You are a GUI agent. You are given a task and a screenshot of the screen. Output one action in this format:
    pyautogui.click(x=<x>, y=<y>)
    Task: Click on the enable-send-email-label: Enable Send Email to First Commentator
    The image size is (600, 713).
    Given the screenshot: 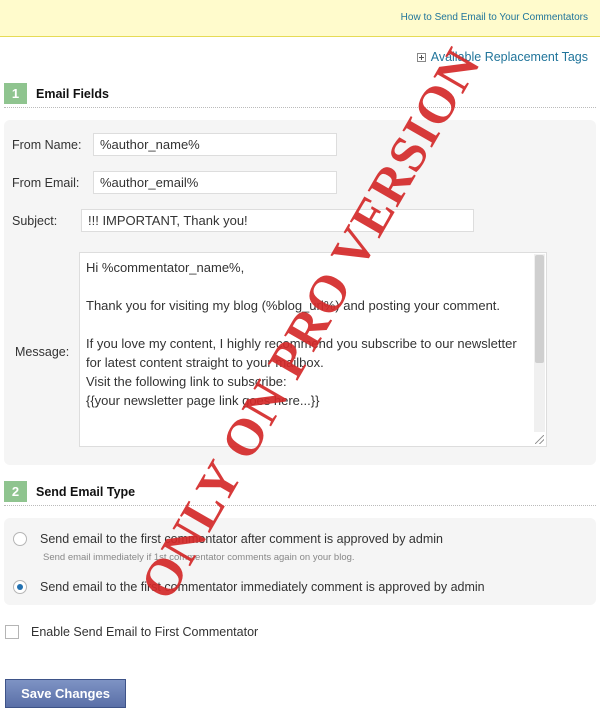 What is the action you would take?
    pyautogui.click(x=145, y=632)
    